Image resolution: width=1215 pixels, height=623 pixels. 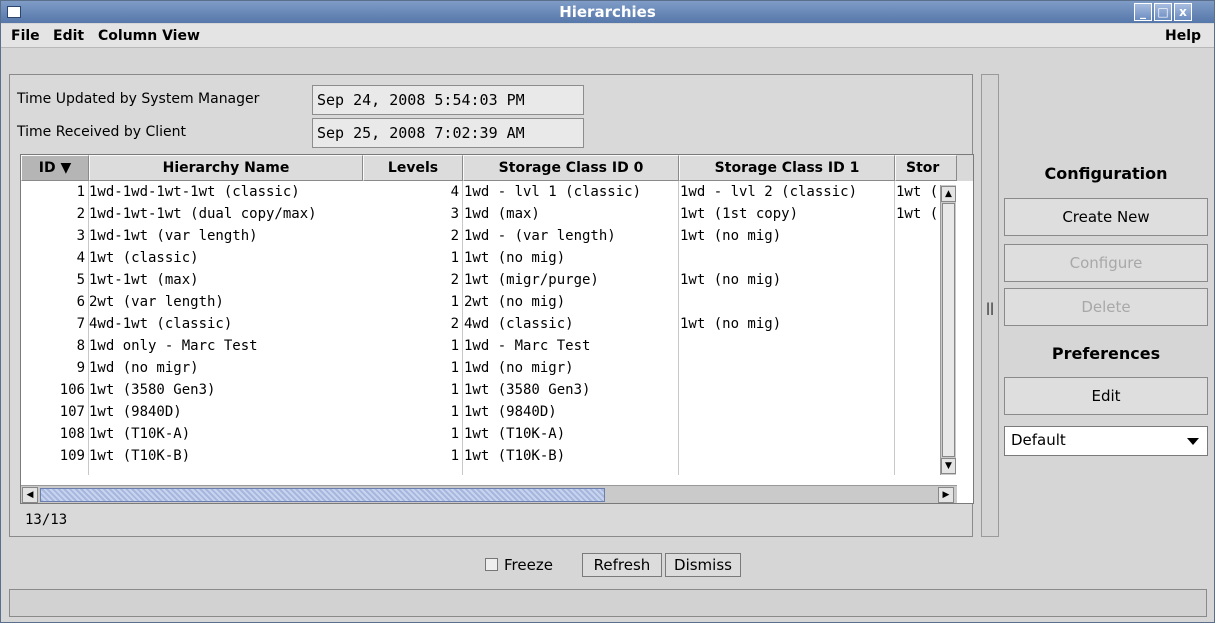 I want to click on preferences-heading: Preferences, so click(x=1106, y=353).